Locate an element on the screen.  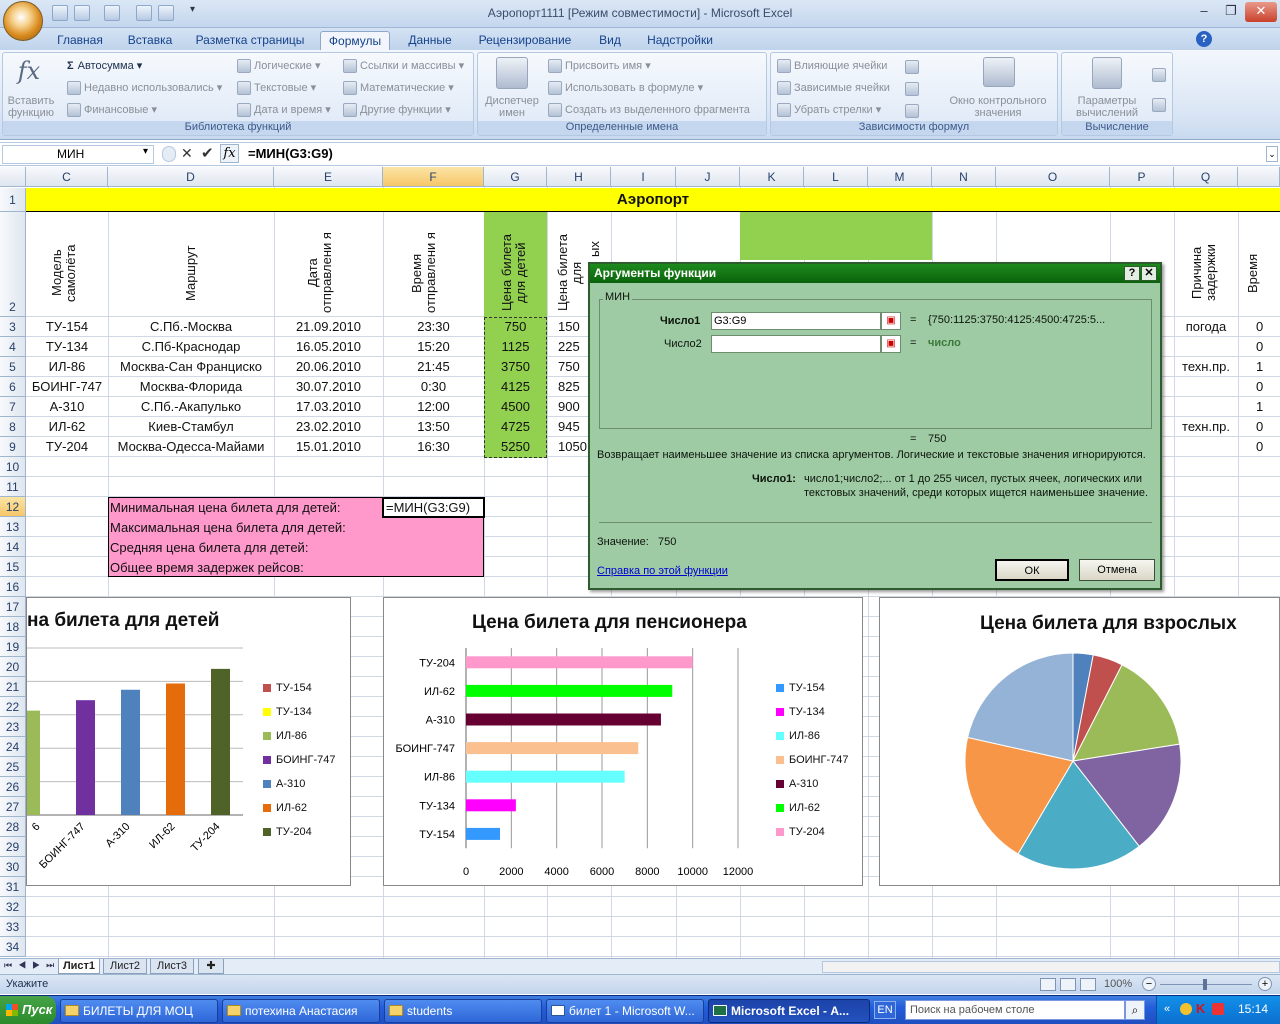
summary-min-label: Минимальная цена билета для детей: is located at coordinates (246, 508).